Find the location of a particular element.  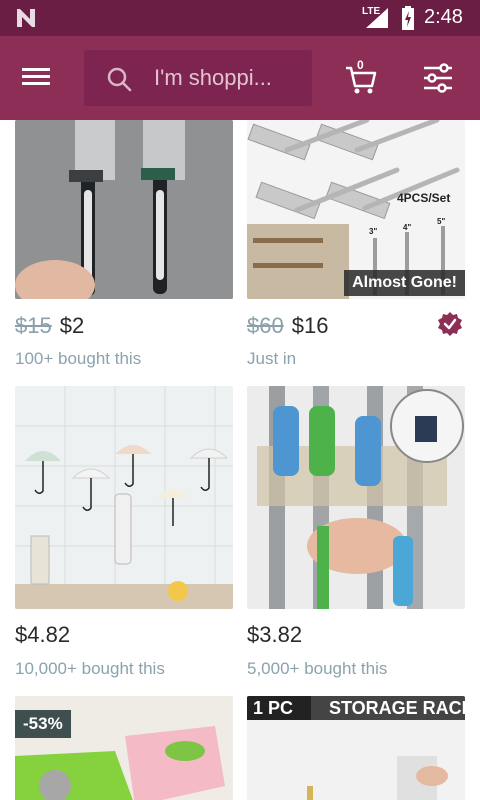

sale-price: $16 is located at coordinates (310, 325).